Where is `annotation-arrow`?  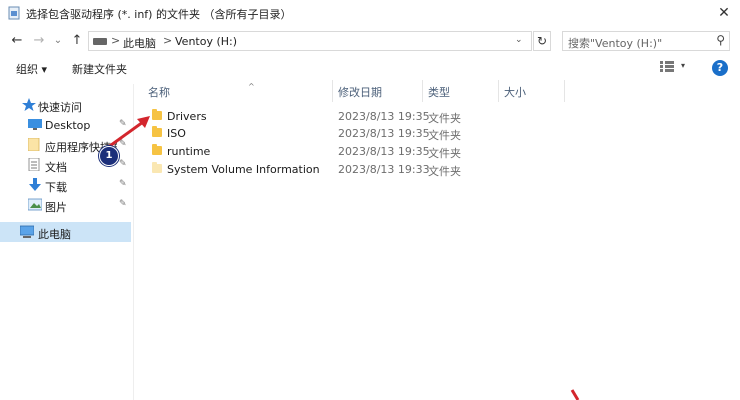 annotation-arrow is located at coordinates (125, 135).